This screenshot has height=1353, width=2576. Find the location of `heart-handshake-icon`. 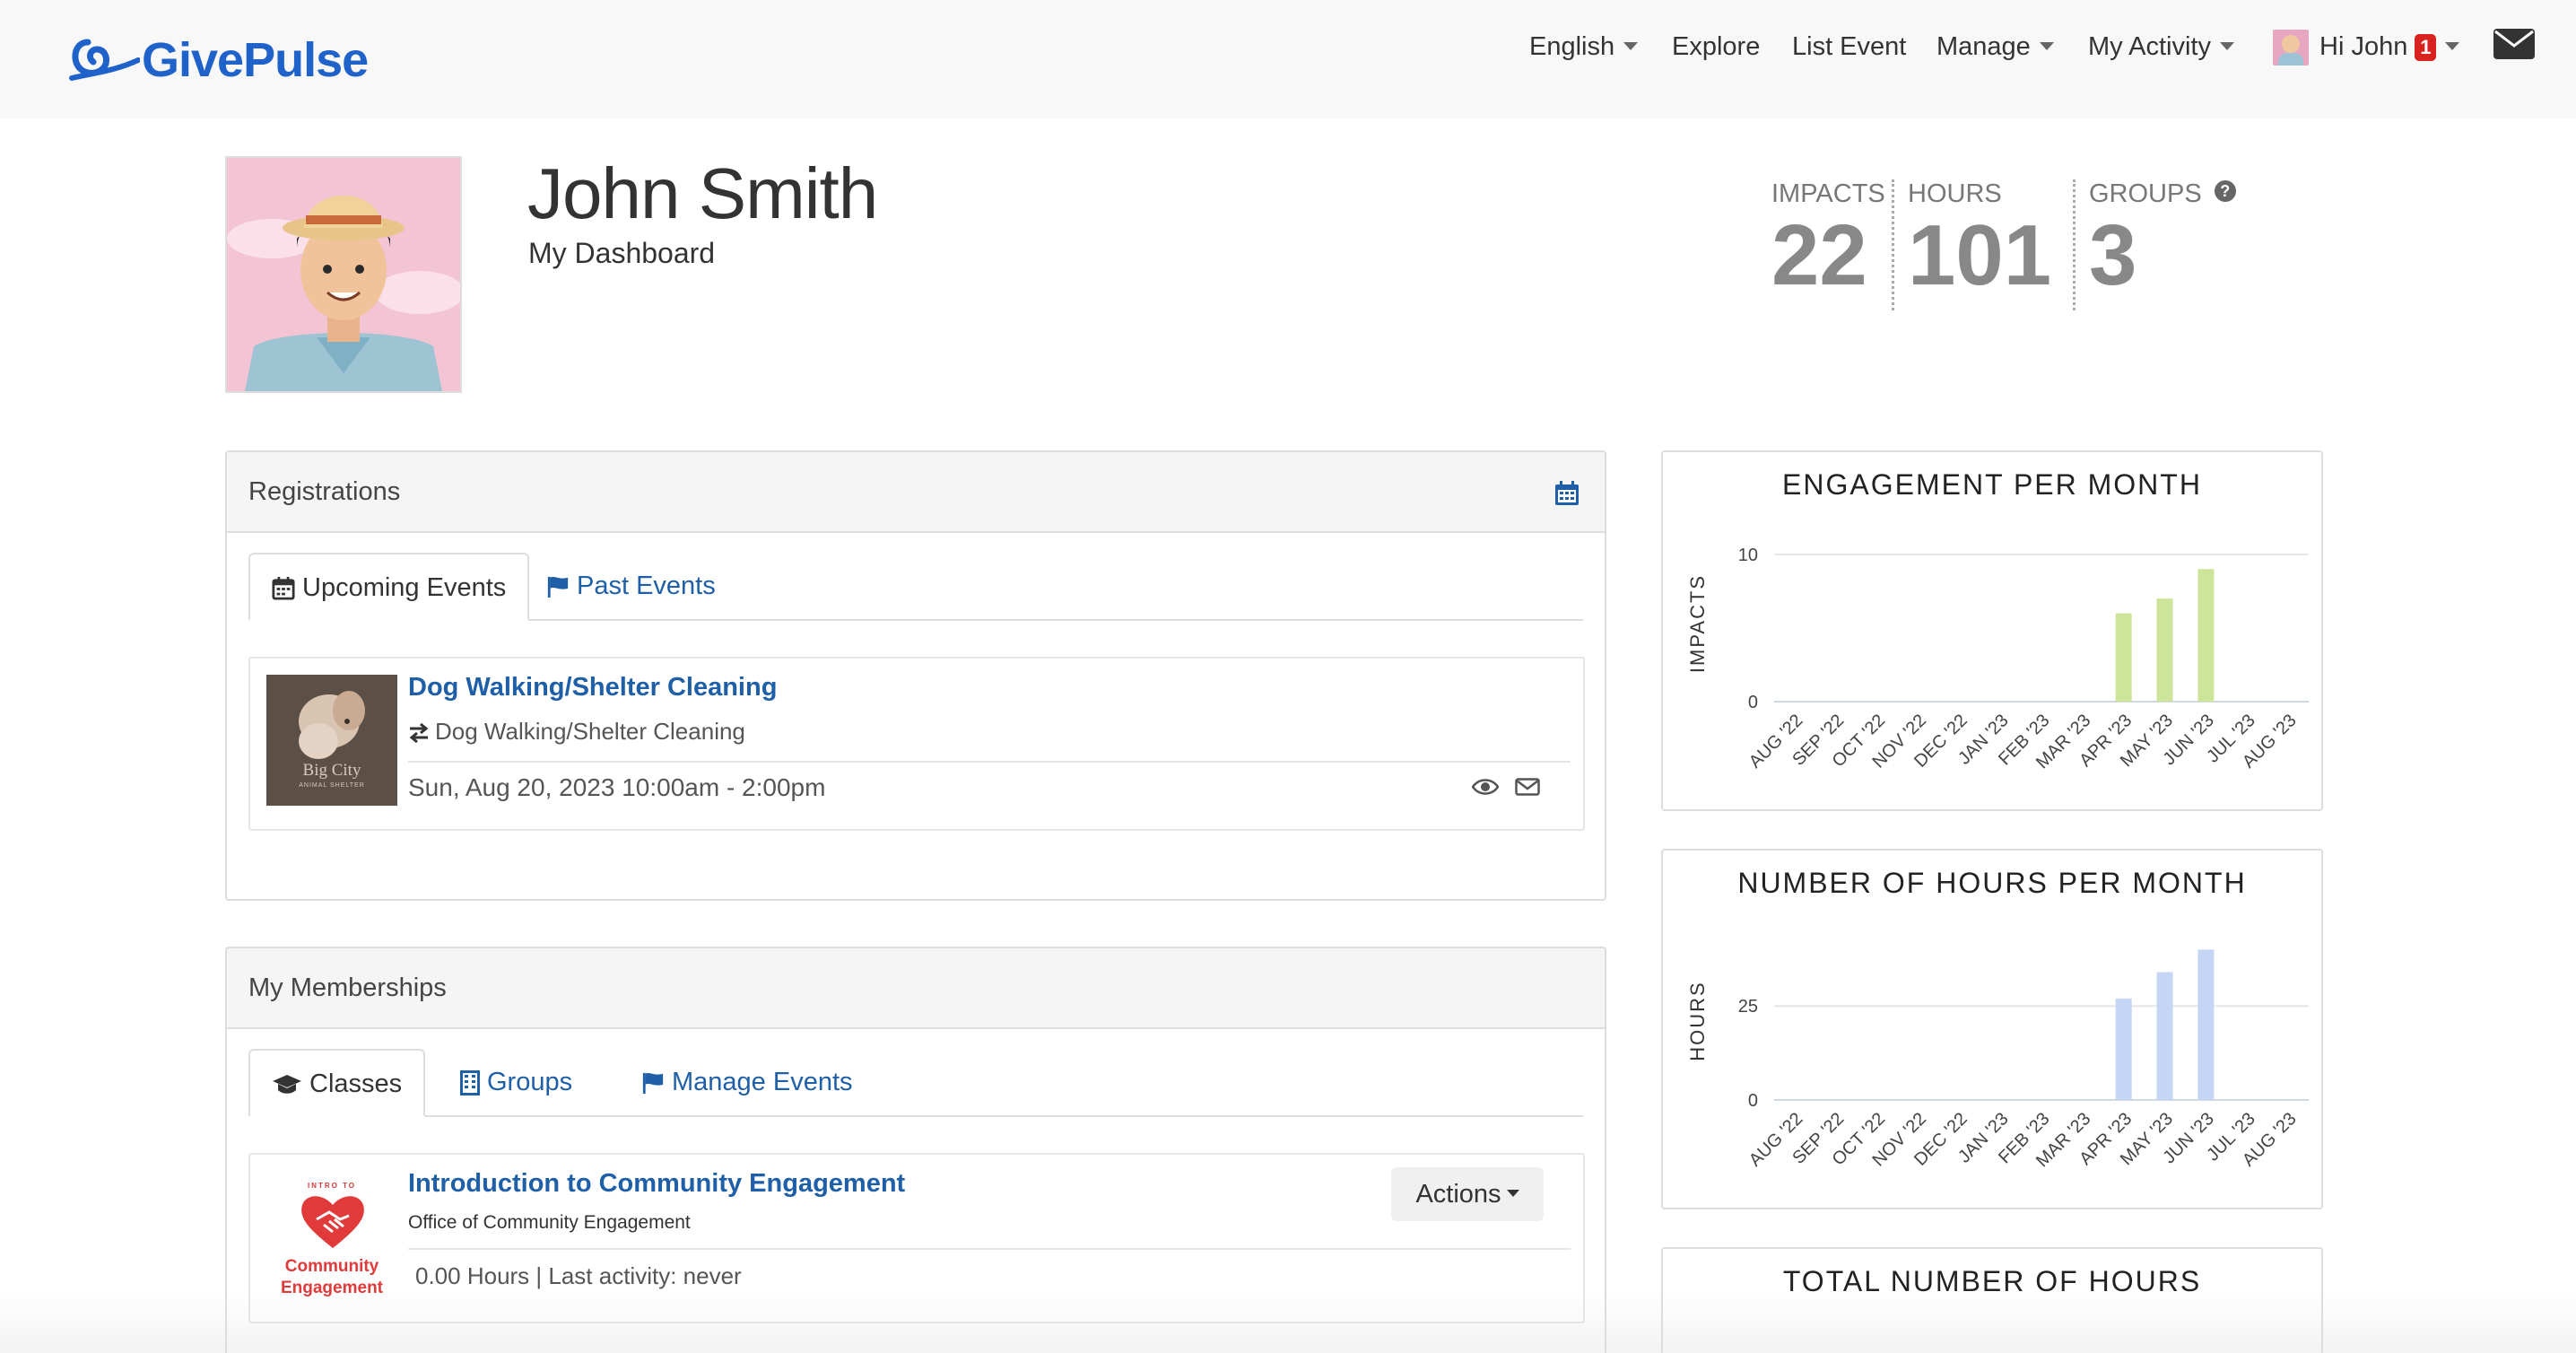

heart-handshake-icon is located at coordinates (332, 1222).